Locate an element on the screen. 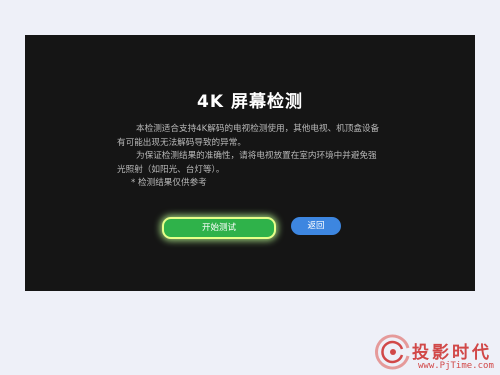  page-title: 4K 屏幕检测 is located at coordinates (250, 102).